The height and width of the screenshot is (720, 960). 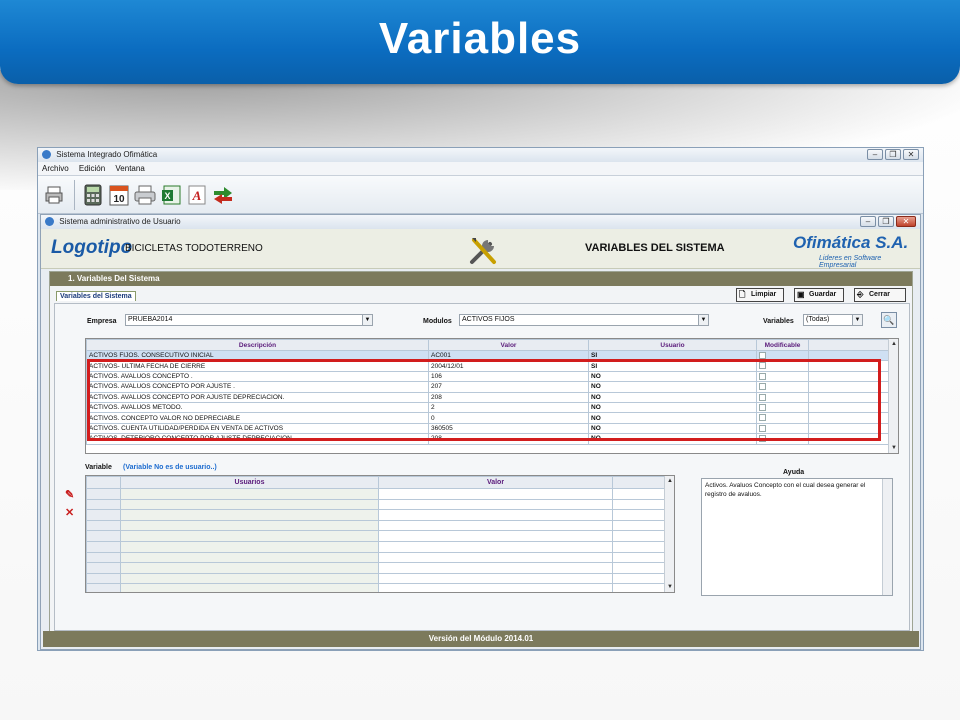 What do you see at coordinates (249, 482) in the screenshot?
I see `header-usuarios: Usuarios` at bounding box center [249, 482].